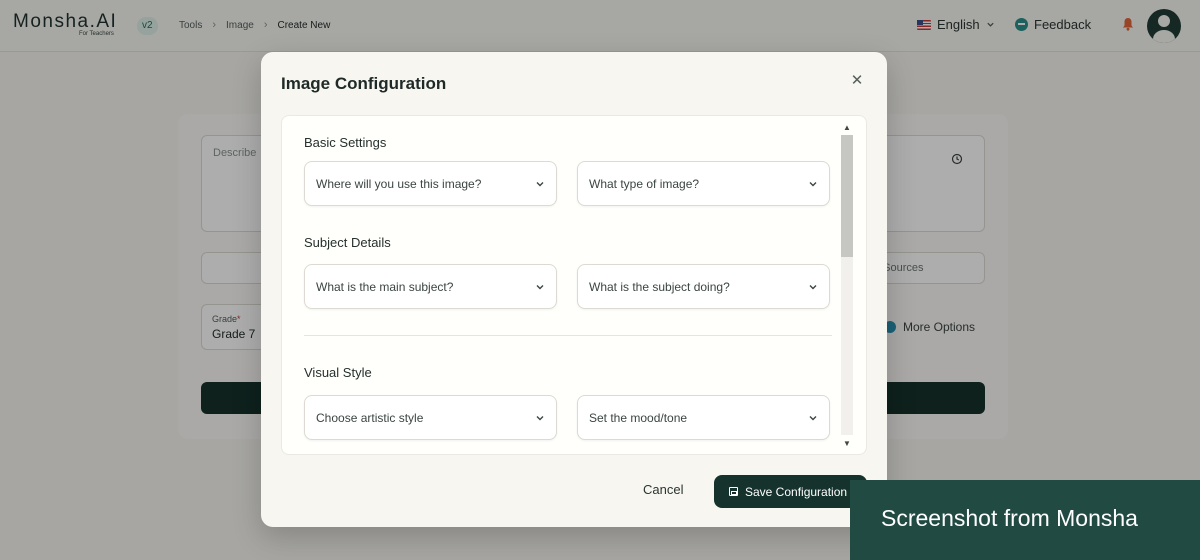 Image resolution: width=1200 pixels, height=560 pixels. Describe the element at coordinates (847, 285) in the screenshot. I see `panel-scrollbar: ▲ ▼` at that location.